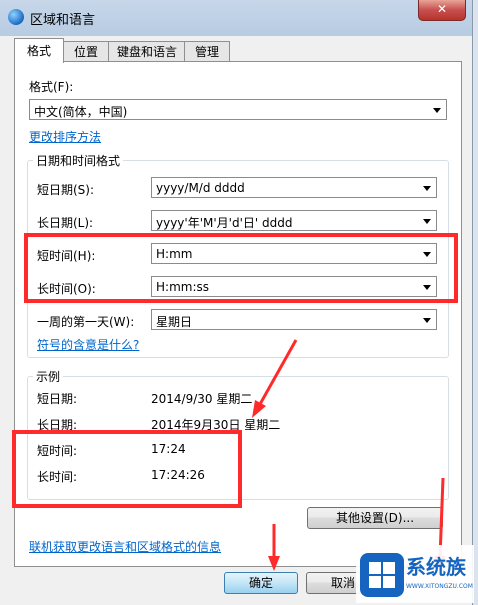 This screenshot has height=605, width=478. I want to click on example-long-date-label: 长日期:, so click(57, 425).